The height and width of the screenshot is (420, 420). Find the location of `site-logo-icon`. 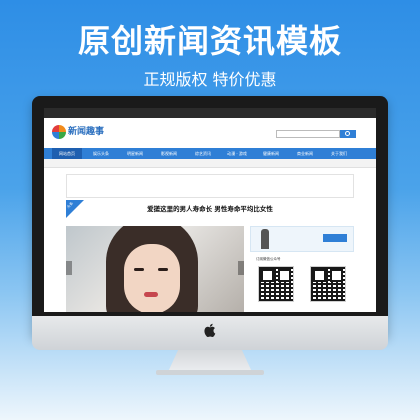

site-logo-icon is located at coordinates (59, 132).